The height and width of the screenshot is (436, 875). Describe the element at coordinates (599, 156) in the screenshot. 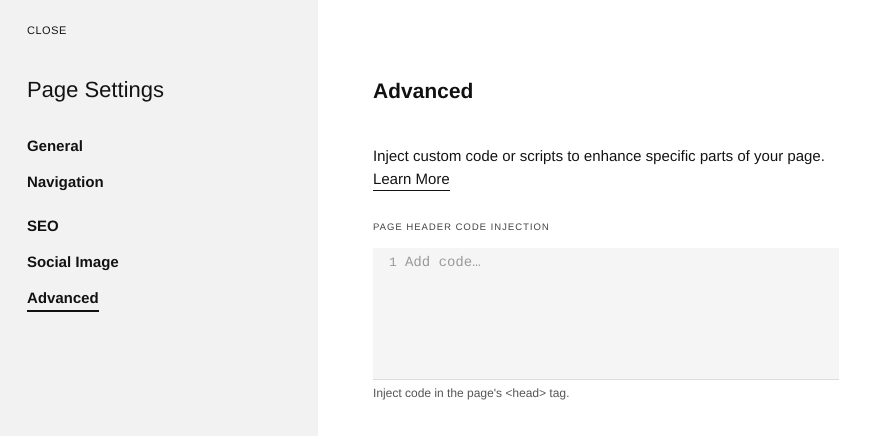

I see `description-text: Inject custom code or scripts to enhance specific parts of your page.` at that location.